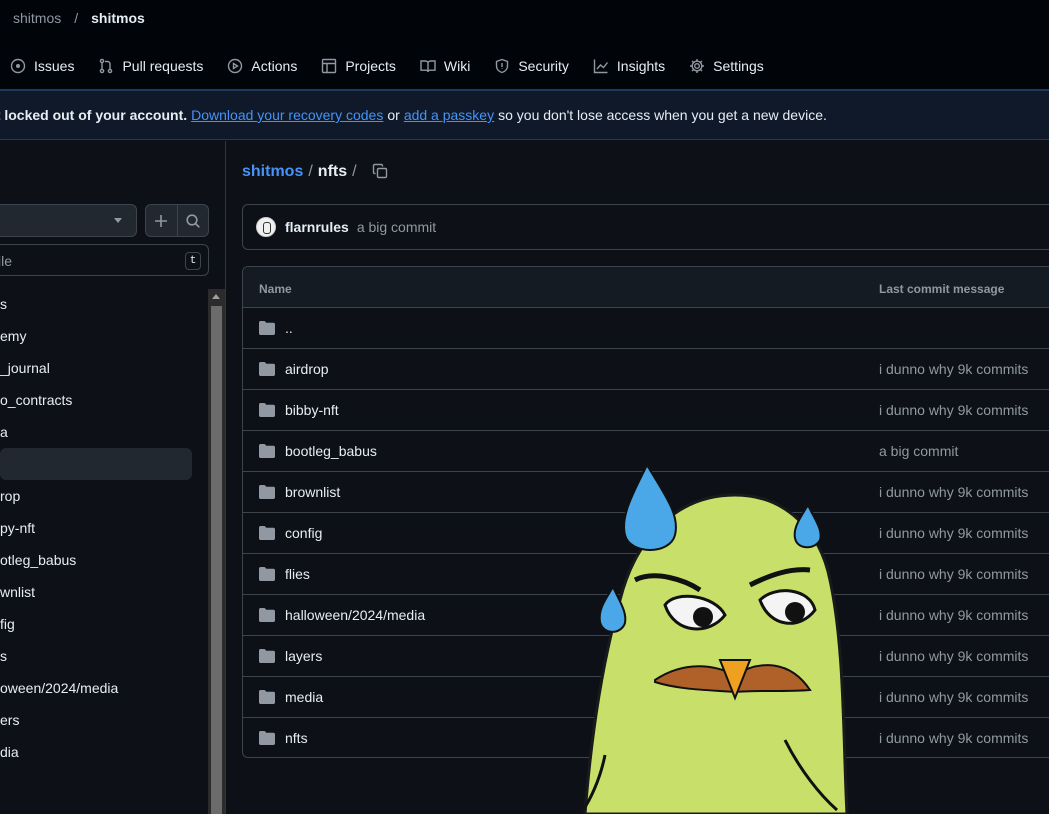 The width and height of the screenshot is (1049, 814). Describe the element at coordinates (449, 115) in the screenshot. I see `add-passkey-link: add a passkey` at that location.